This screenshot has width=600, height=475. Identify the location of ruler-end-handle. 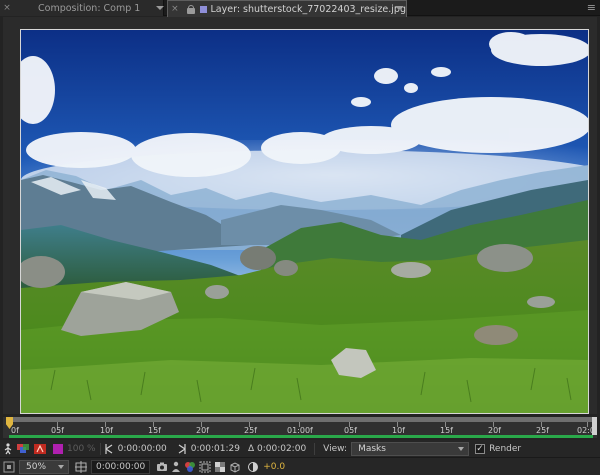
(594, 426).